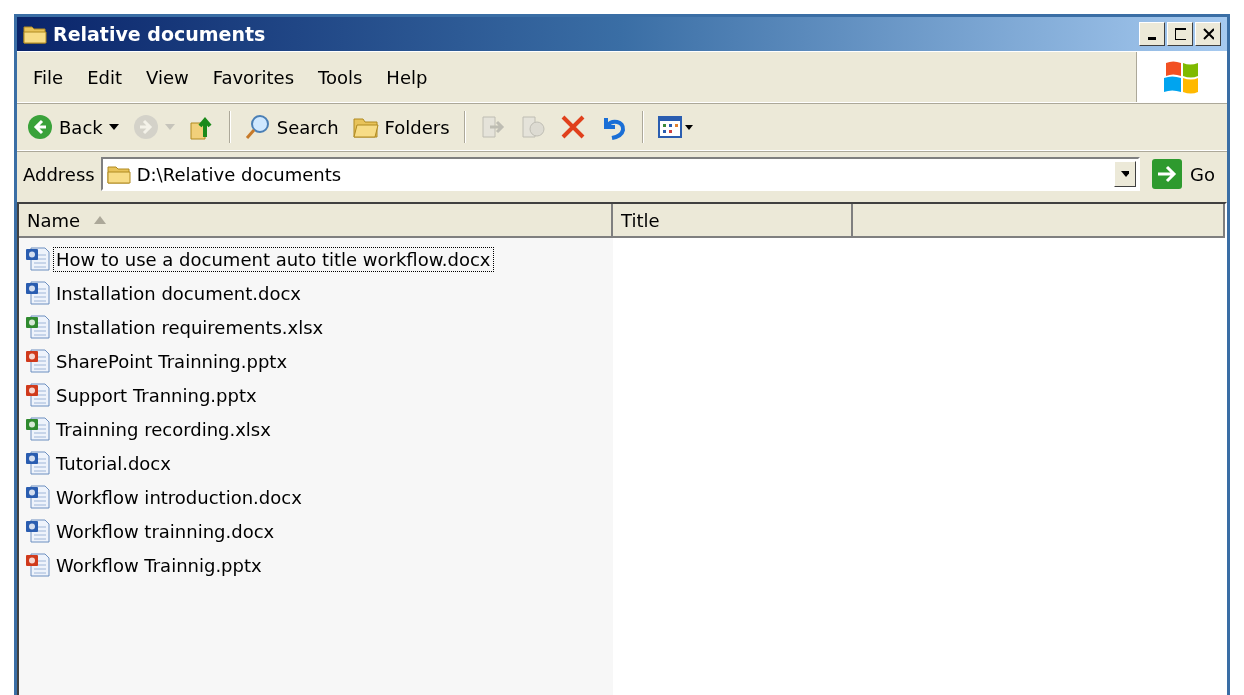  What do you see at coordinates (257, 127) in the screenshot?
I see `search-icon` at bounding box center [257, 127].